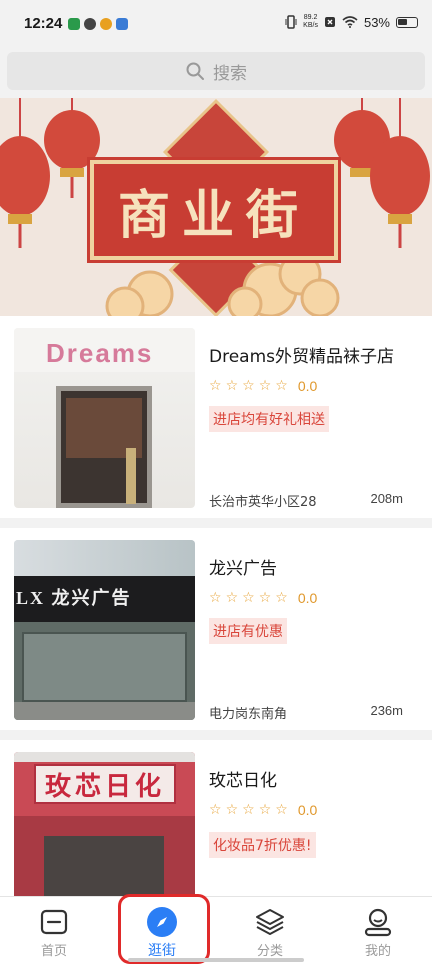 The width and height of the screenshot is (432, 964). Describe the element at coordinates (269, 951) in the screenshot. I see `tab-label: 分类` at that location.